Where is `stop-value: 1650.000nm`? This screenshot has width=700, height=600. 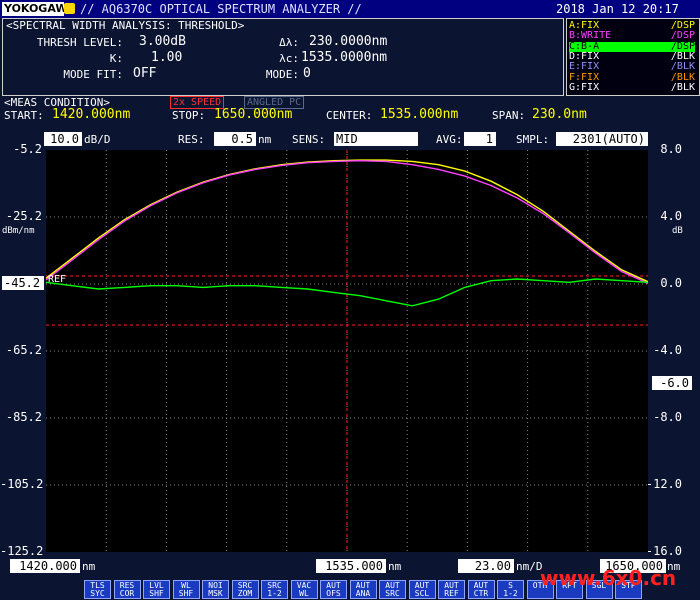
stop-value: 1650.000nm is located at coordinates (253, 114).